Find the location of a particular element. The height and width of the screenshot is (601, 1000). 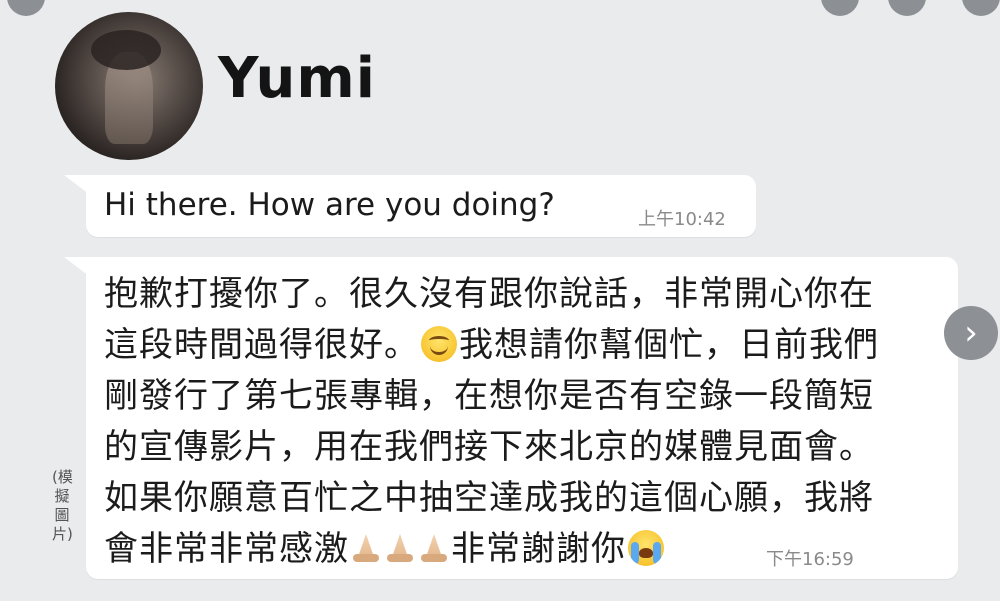

message-timestamp: 上午10:42 is located at coordinates (682, 219).